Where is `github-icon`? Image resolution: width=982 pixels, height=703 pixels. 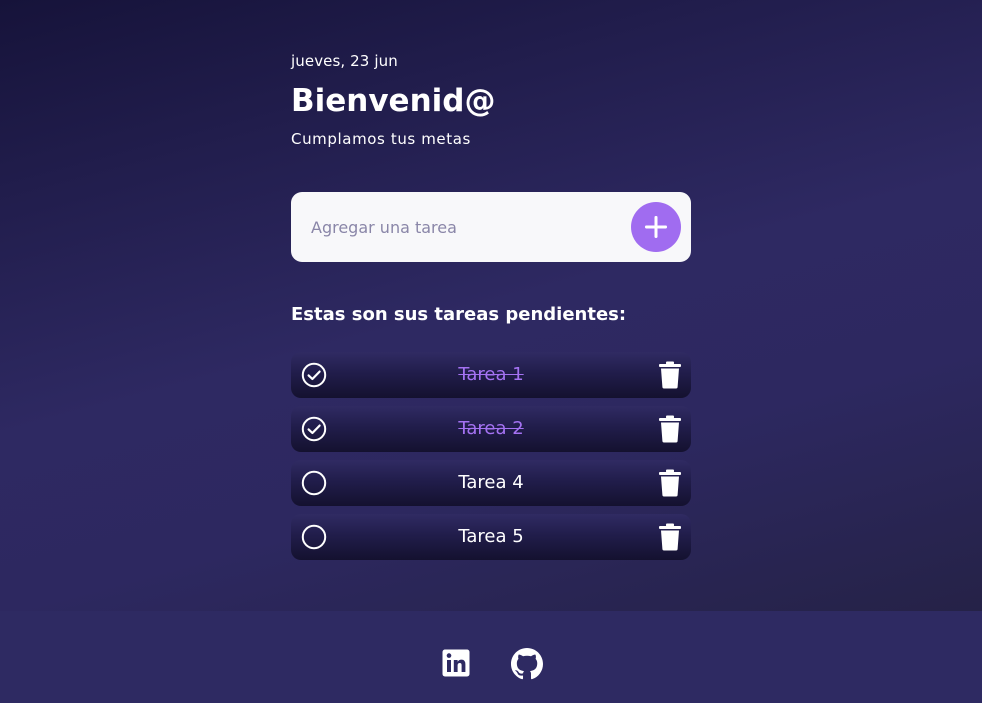
github-icon is located at coordinates (527, 664).